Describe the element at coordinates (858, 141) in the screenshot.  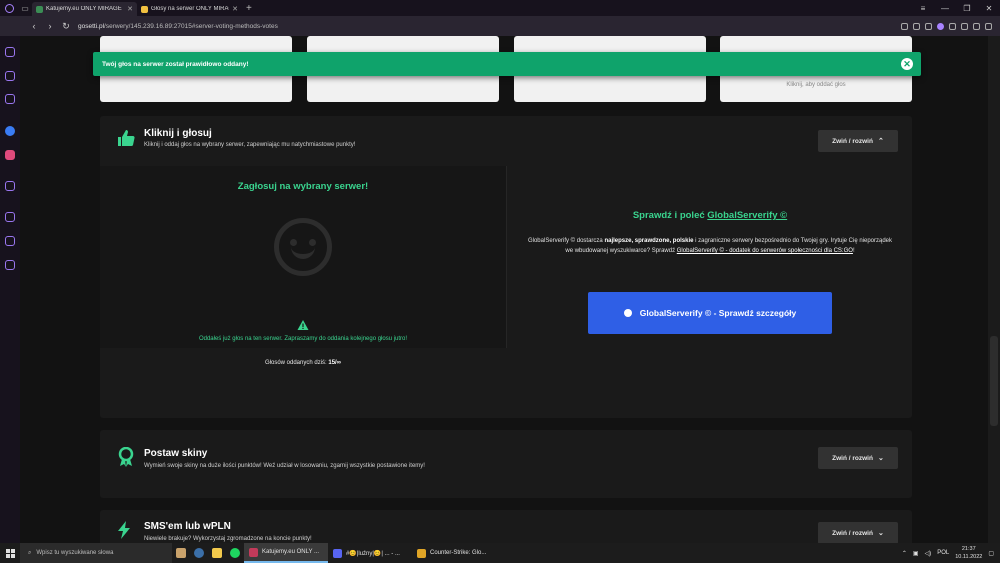
I see `collapse-toggle-button: Zwiń / rozwiń ⌃` at that location.